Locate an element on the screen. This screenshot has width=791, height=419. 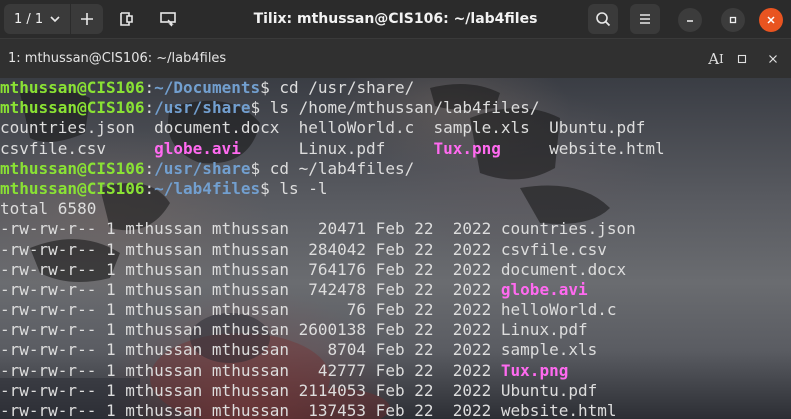
save-output-button is located at coordinates (168, 19).